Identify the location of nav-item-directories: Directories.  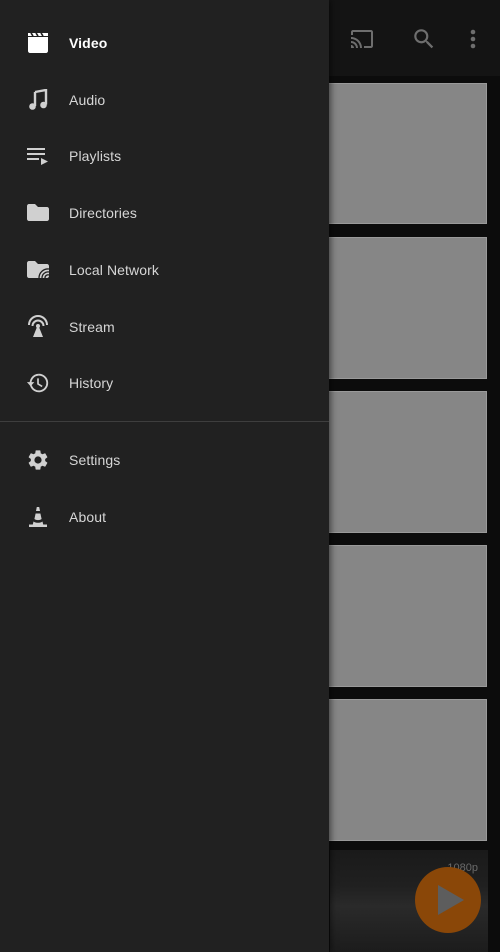
(164, 213).